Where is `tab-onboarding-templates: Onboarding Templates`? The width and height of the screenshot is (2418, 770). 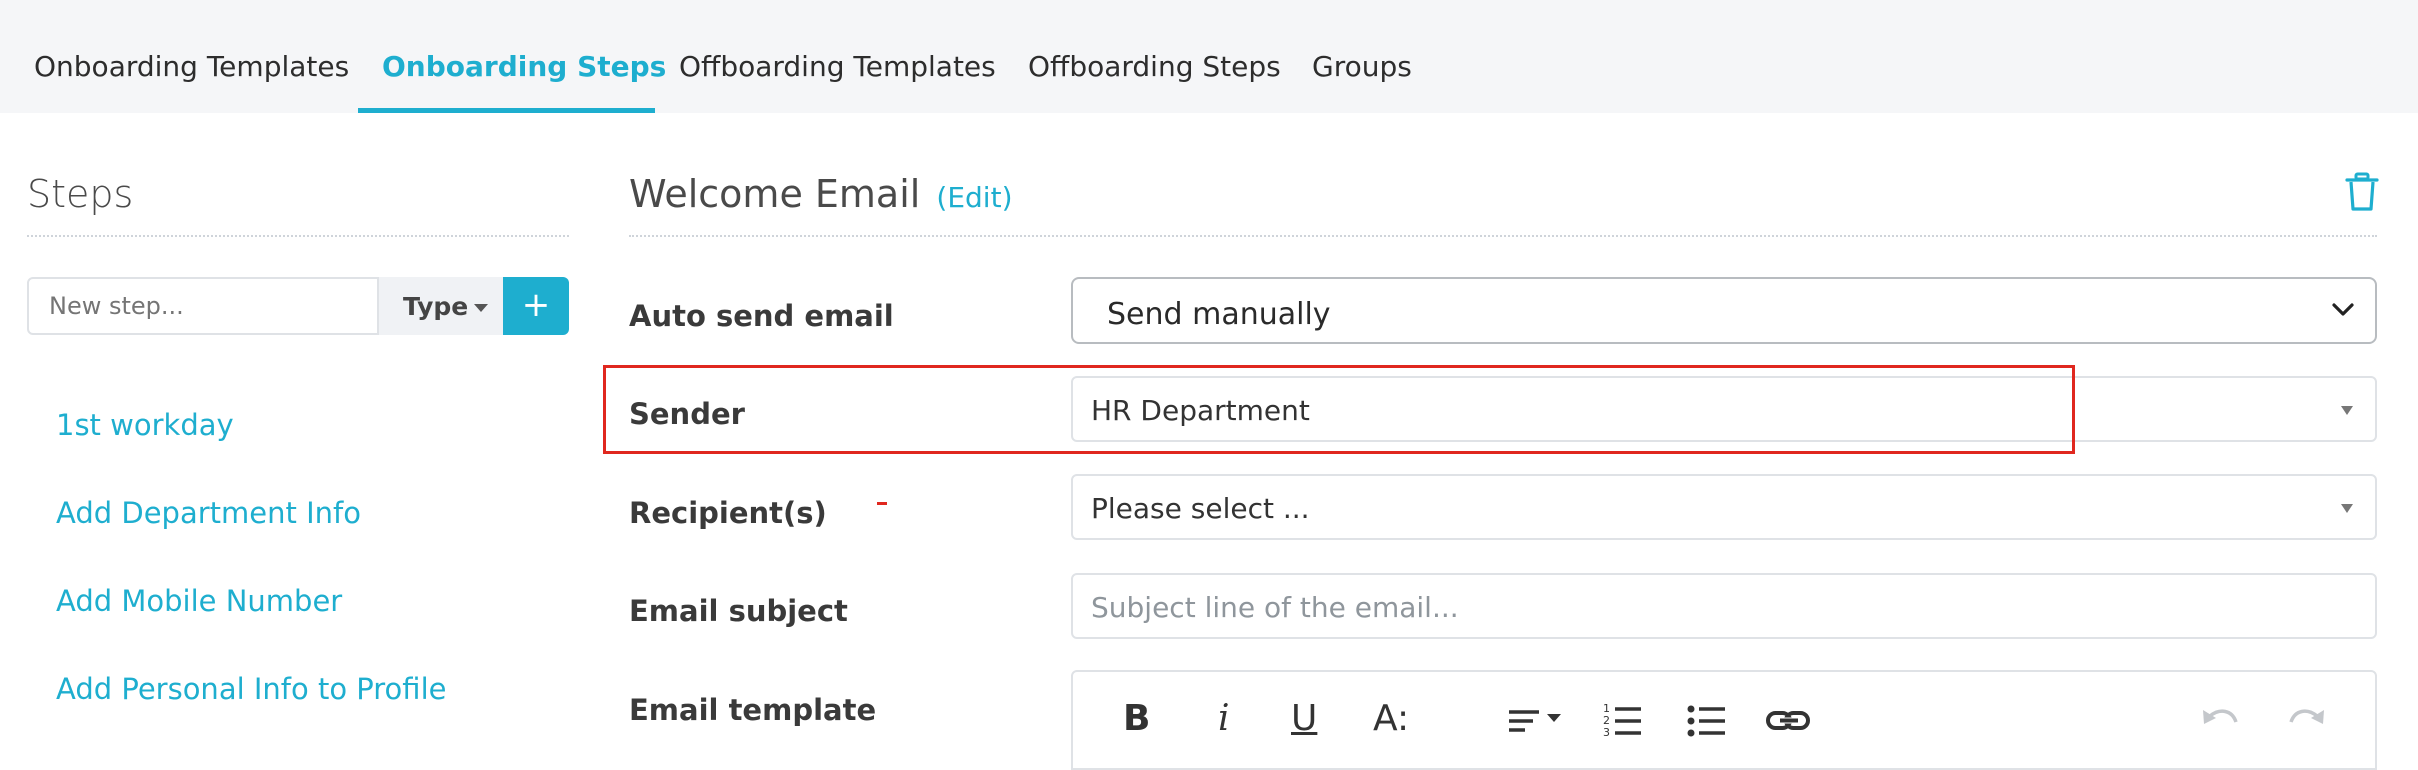
tab-onboarding-templates: Onboarding Templates is located at coordinates (191, 81).